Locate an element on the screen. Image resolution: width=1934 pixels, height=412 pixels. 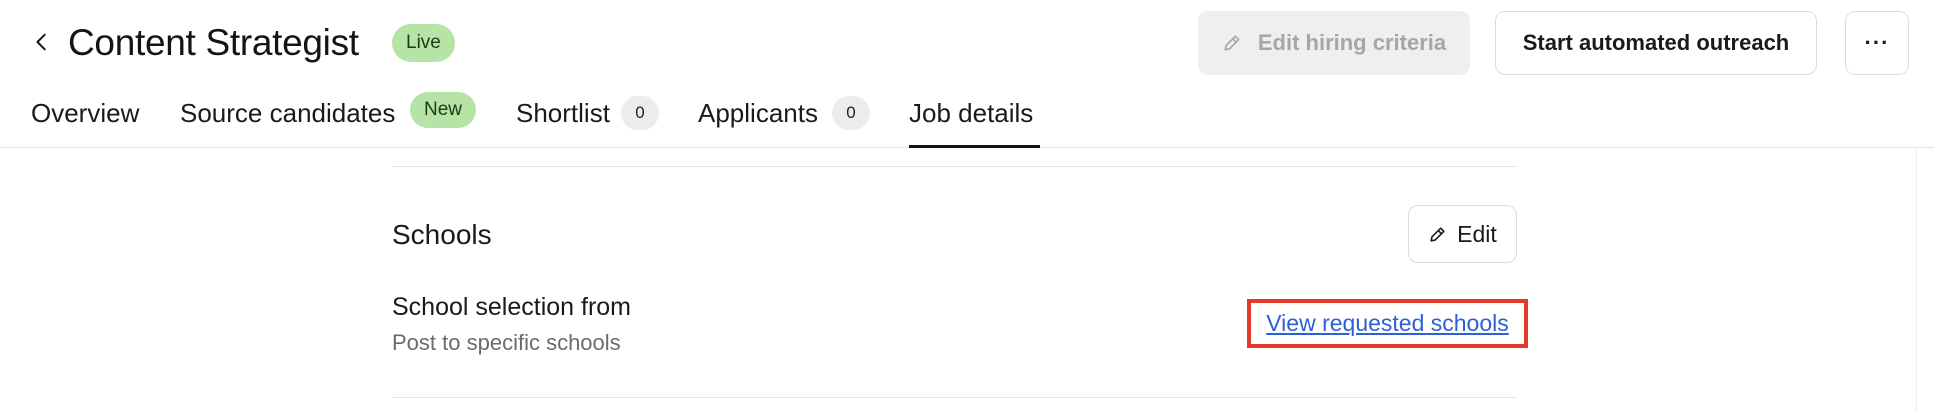
highlight-box: View requested schools is located at coordinates (1387, 323).